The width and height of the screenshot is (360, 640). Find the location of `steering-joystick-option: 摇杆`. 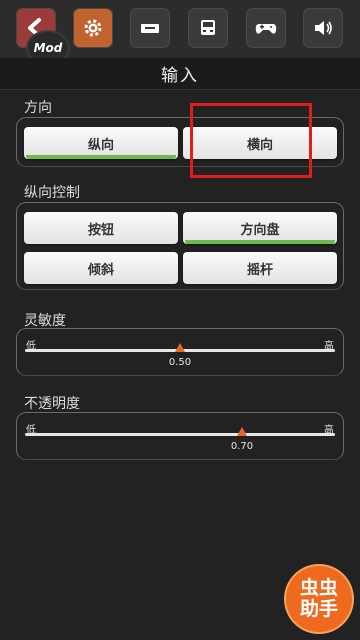

steering-joystick-option: 摇杆 is located at coordinates (260, 268).